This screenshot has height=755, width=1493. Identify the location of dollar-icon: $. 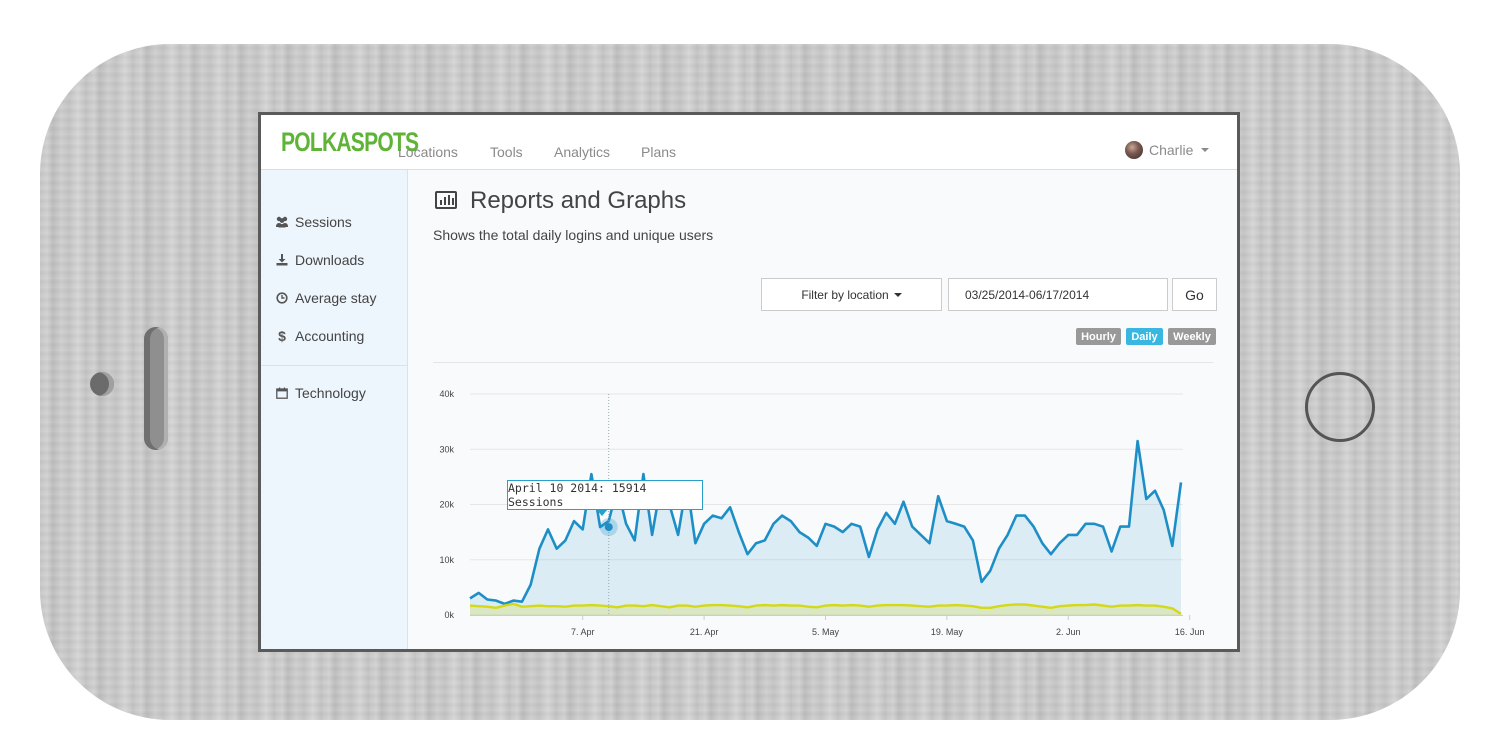
(282, 336).